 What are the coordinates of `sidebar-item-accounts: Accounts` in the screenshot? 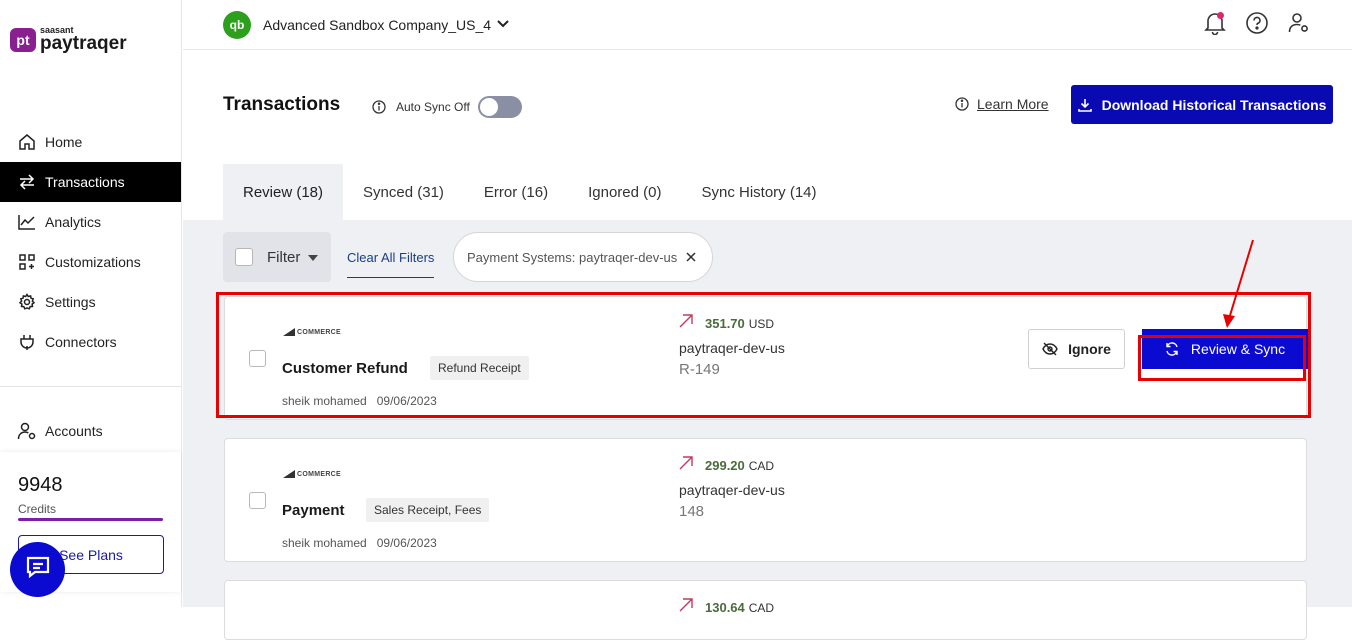 It's located at (90, 431).